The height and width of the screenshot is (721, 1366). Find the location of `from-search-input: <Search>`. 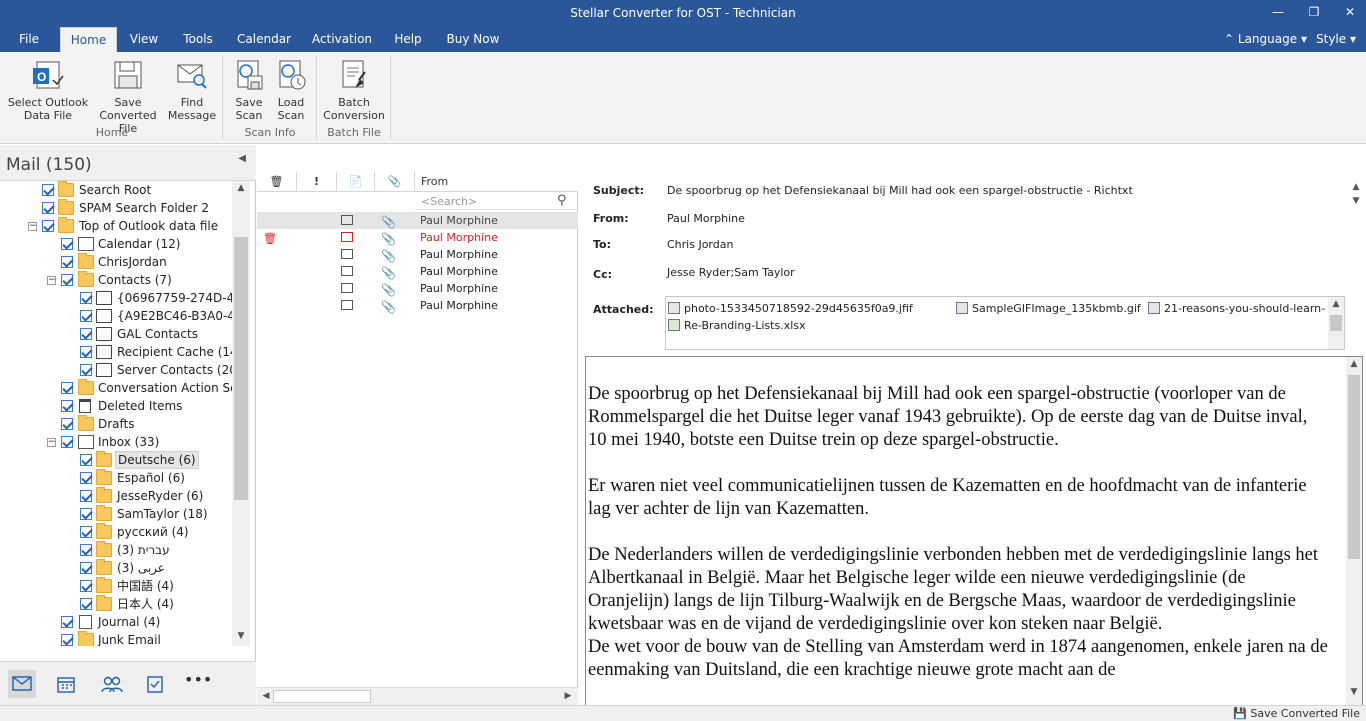

from-search-input: <Search> is located at coordinates (495, 201).